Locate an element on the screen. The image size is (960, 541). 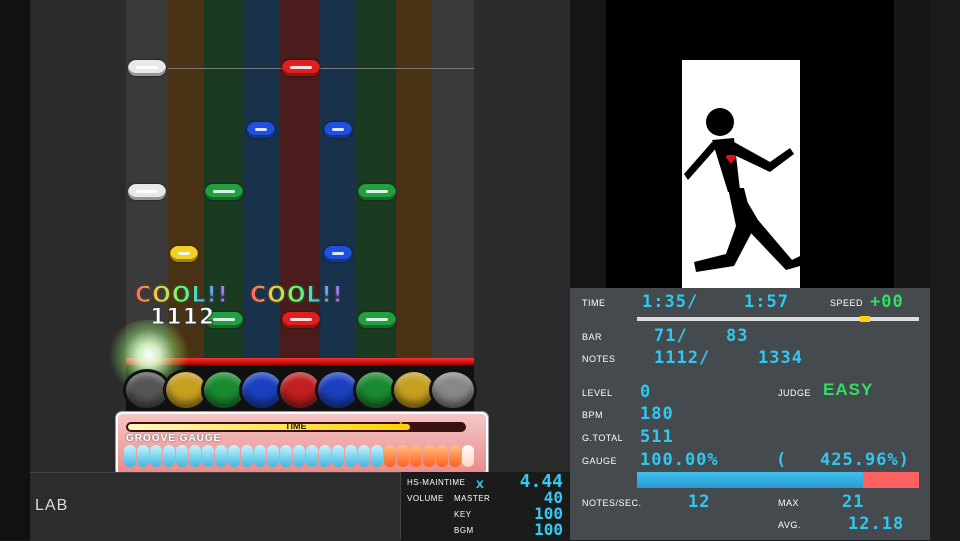
running-figure-icon is located at coordinates (742, 190).